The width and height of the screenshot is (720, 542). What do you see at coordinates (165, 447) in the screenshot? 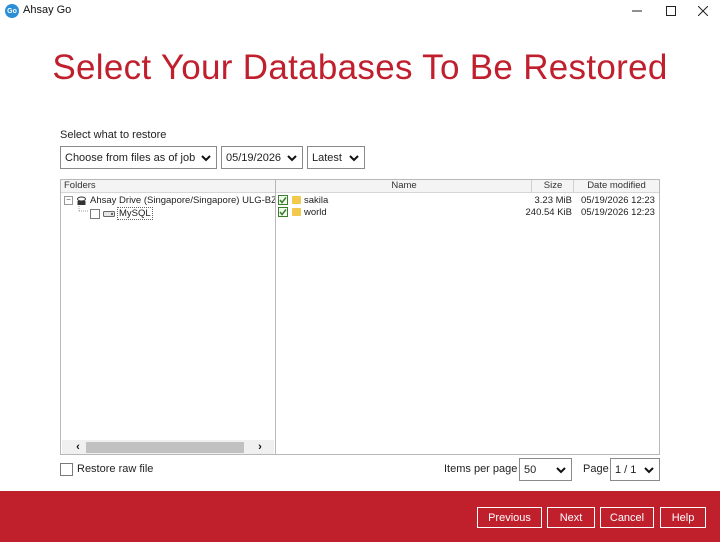
I see `scrollbar-thumb` at bounding box center [165, 447].